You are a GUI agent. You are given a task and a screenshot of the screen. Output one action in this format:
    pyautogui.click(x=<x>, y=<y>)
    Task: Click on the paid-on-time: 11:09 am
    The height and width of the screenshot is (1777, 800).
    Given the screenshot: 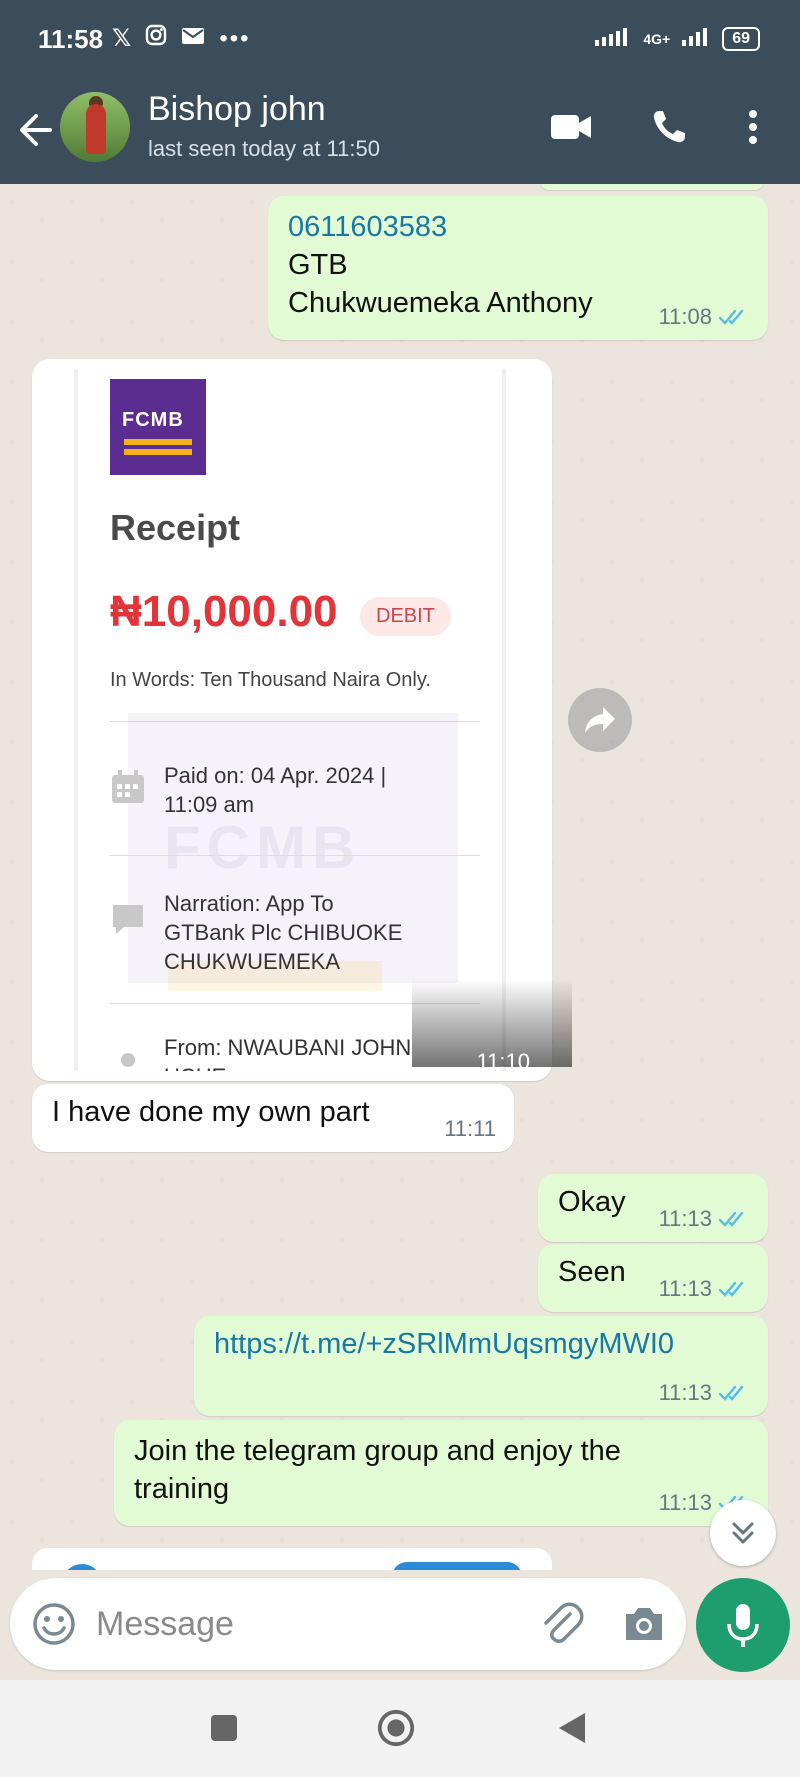 What is the action you would take?
    pyautogui.click(x=209, y=804)
    